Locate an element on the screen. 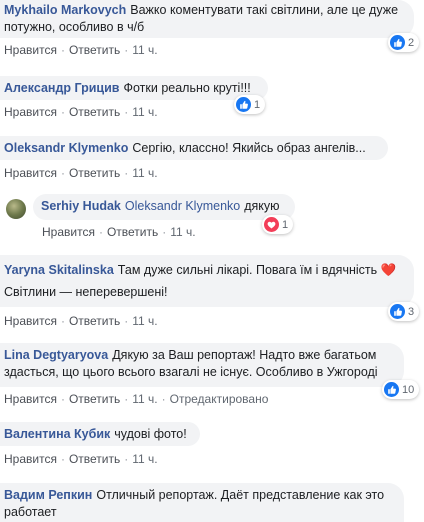 The height and width of the screenshot is (522, 424). comment-author: Александр Грицив is located at coordinates (61, 88).